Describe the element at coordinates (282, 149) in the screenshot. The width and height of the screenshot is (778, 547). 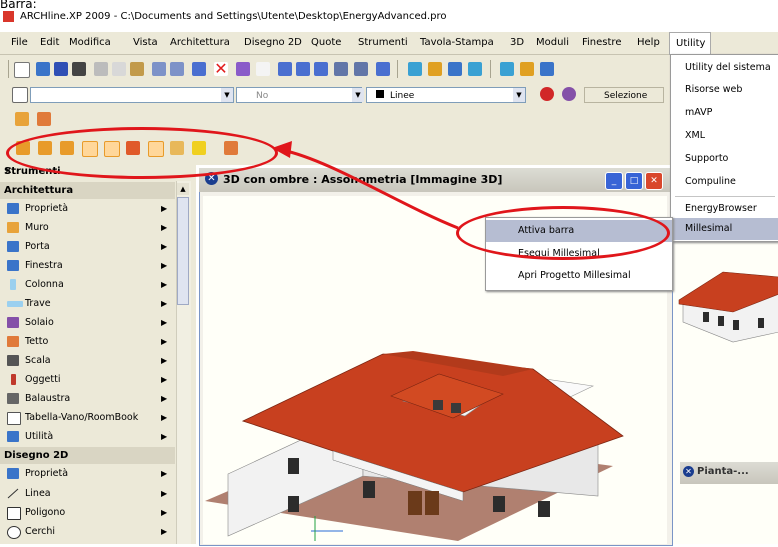
I see `annotation-arrow-head` at that location.